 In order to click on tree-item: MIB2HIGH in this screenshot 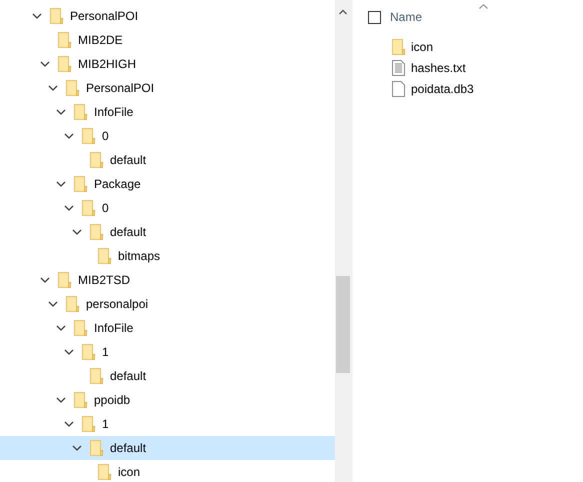, I will do `click(167, 64)`.